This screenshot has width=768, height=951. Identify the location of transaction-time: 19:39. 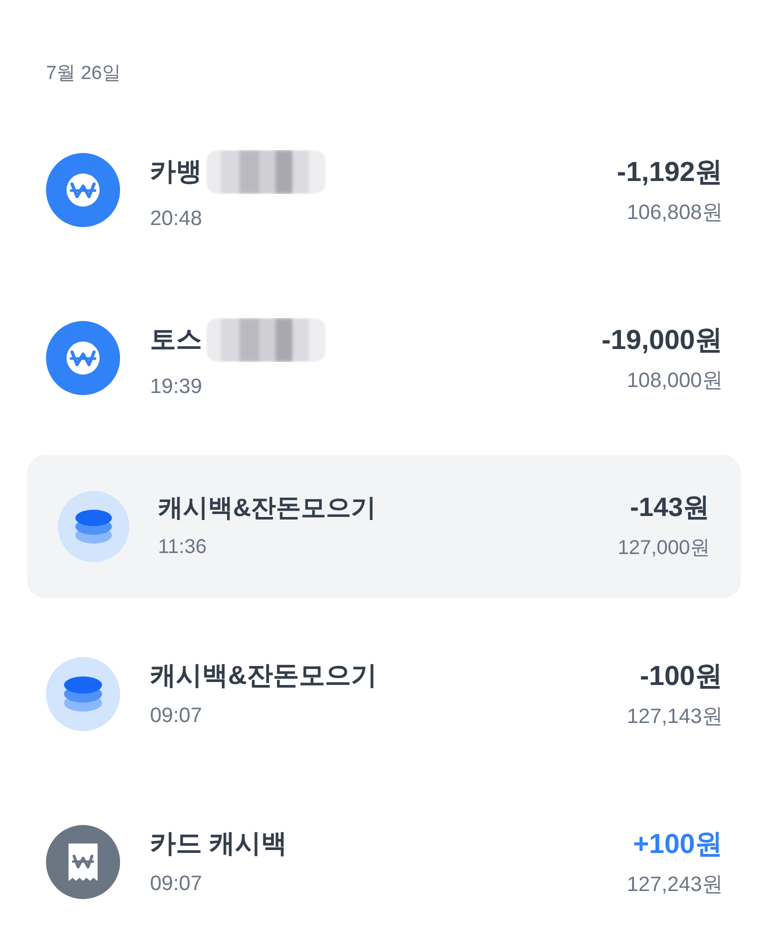
(176, 387).